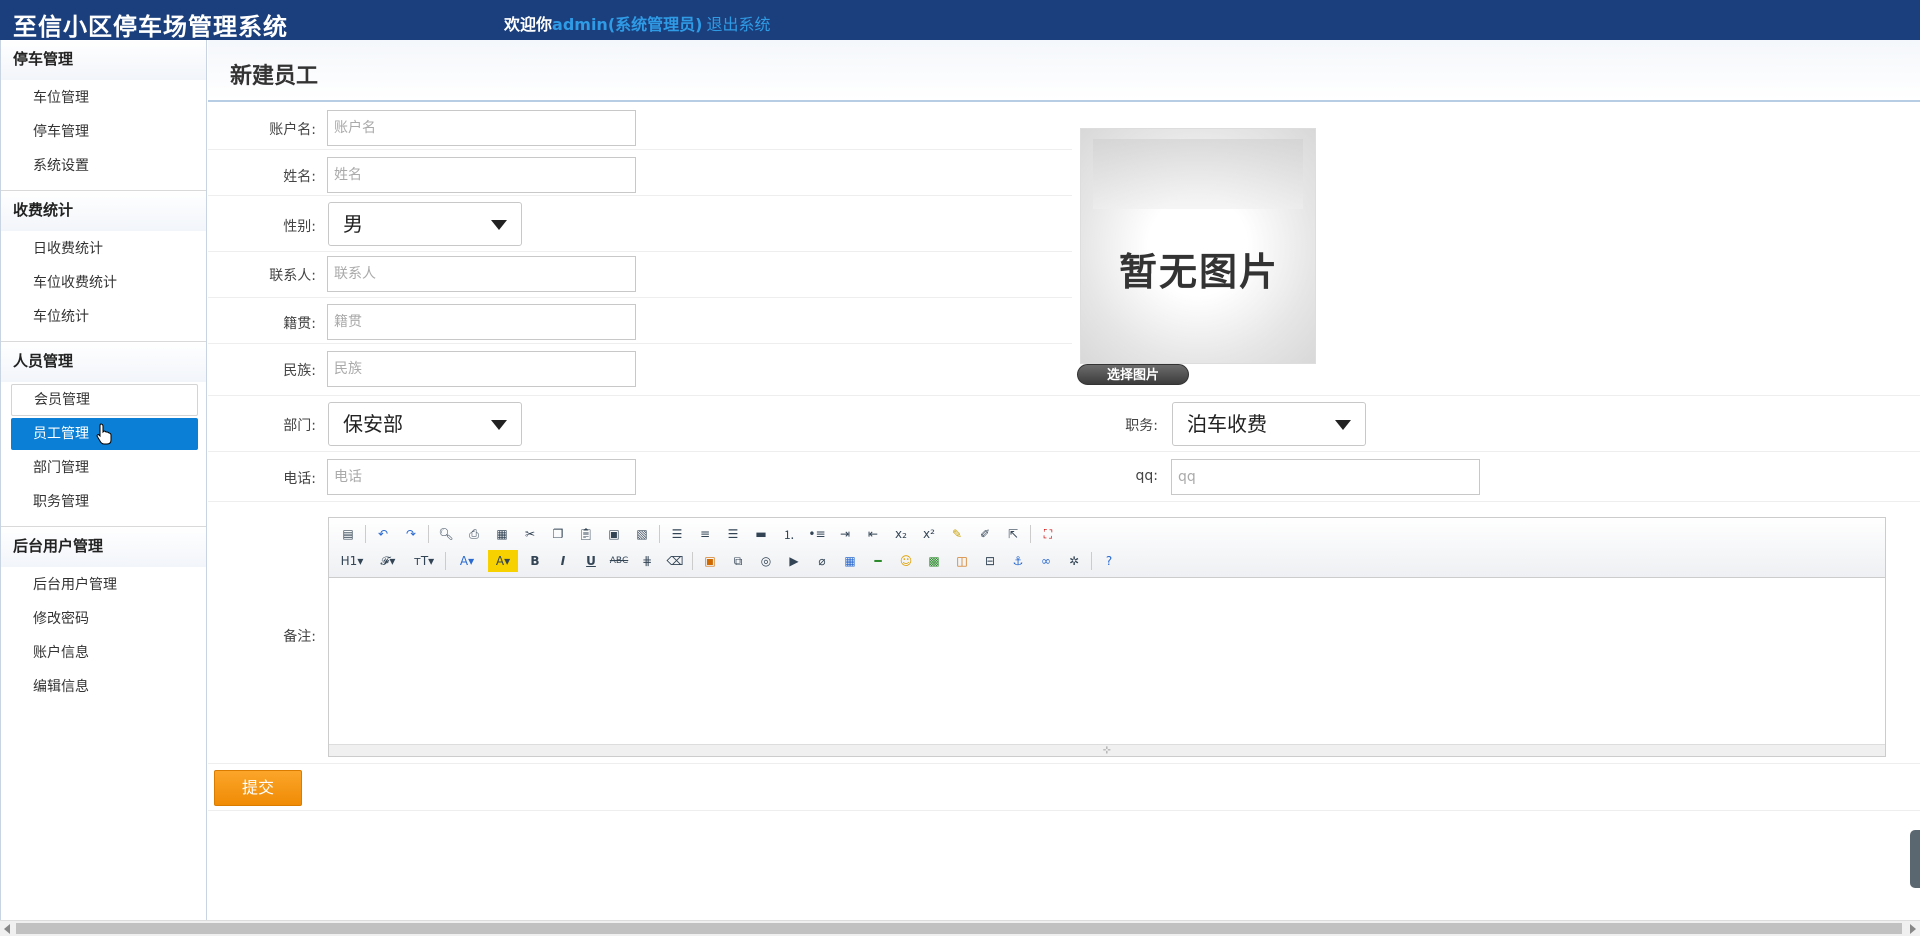  I want to click on fullscreen-icon: ⛶, so click(1048, 534).